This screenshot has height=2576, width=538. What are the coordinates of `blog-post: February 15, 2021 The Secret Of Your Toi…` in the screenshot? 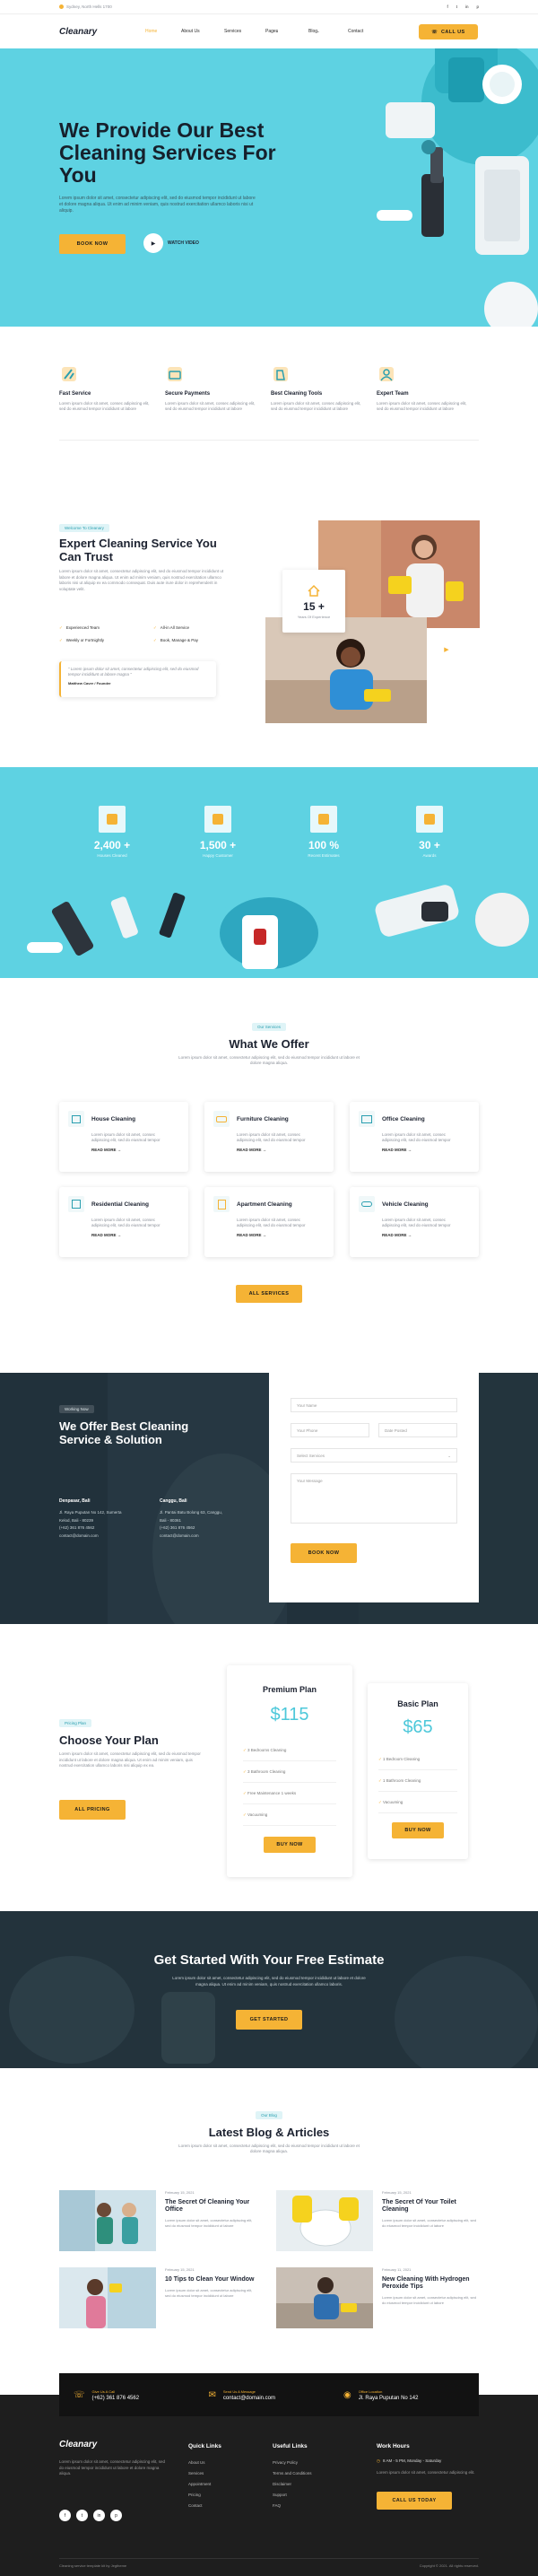 It's located at (377, 2220).